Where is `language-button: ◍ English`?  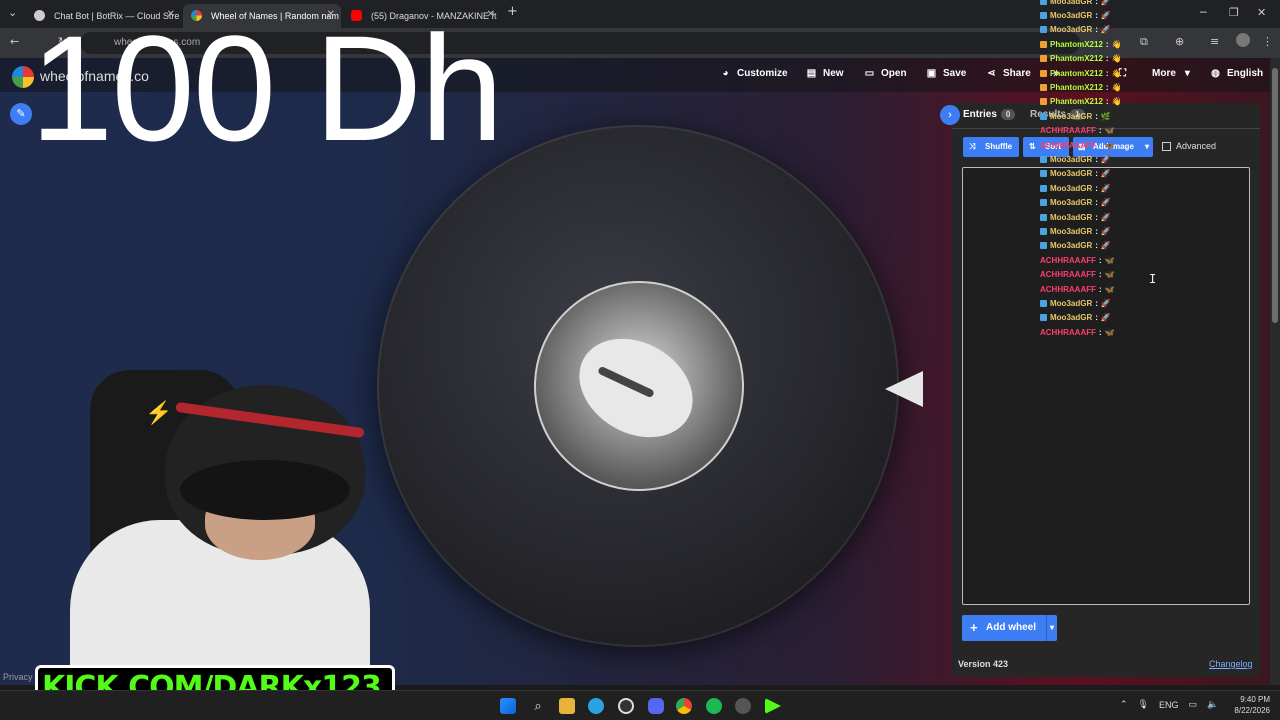 language-button: ◍ English is located at coordinates (1236, 73).